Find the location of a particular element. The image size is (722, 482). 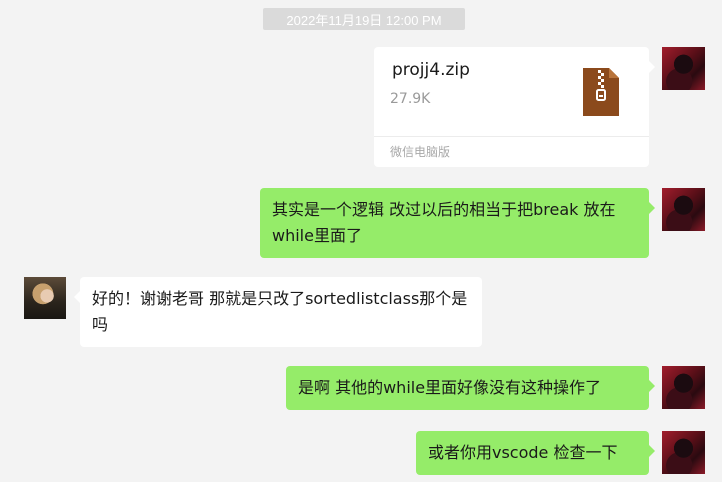

message-bubble-contact: 好的！谢谢老哥 那就是只改了sortedlistclass那个是吗 is located at coordinates (278, 312).